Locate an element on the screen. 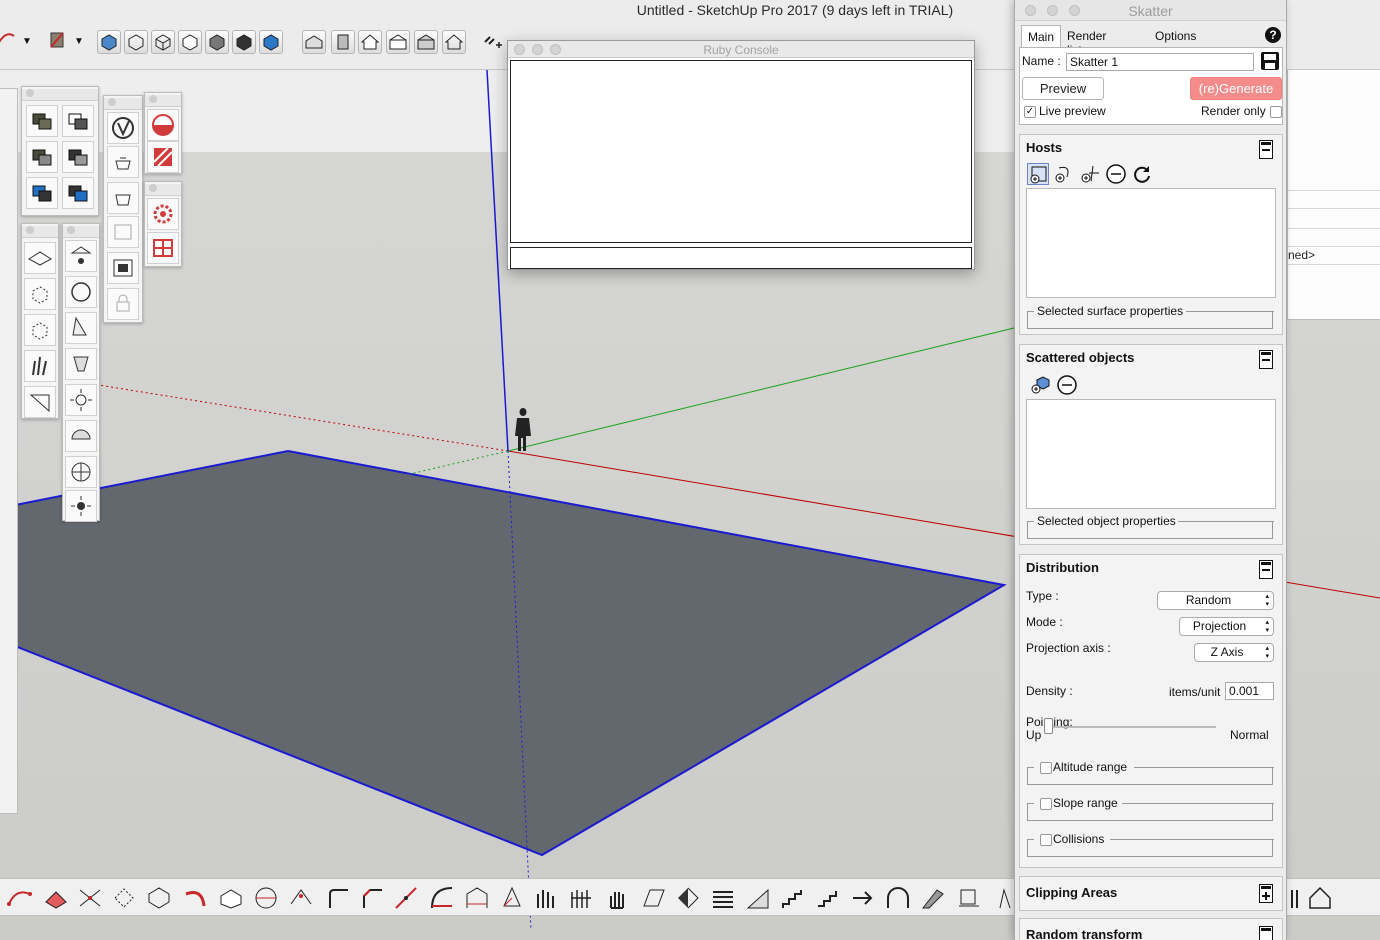  refresh-icon is located at coordinates (1142, 174).